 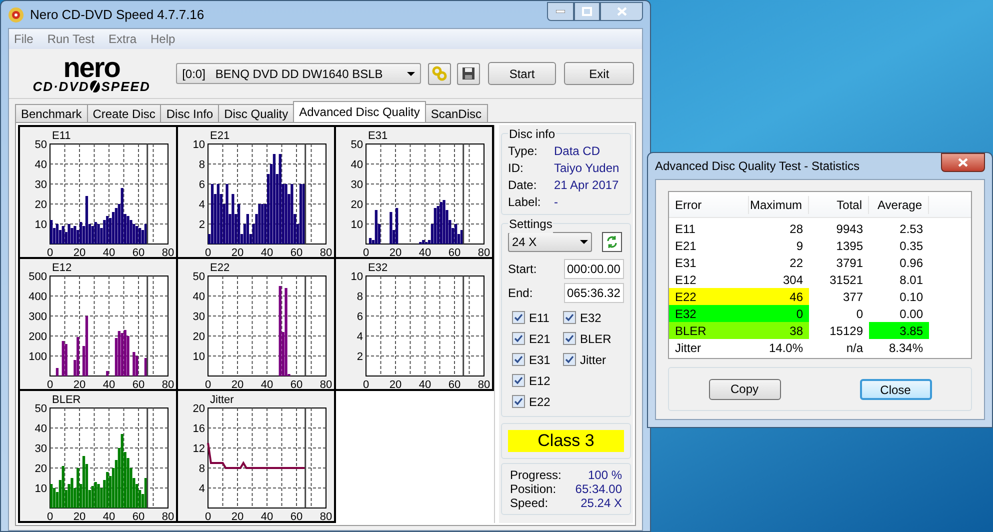 I want to click on axis-label: 2, so click(x=201, y=225).